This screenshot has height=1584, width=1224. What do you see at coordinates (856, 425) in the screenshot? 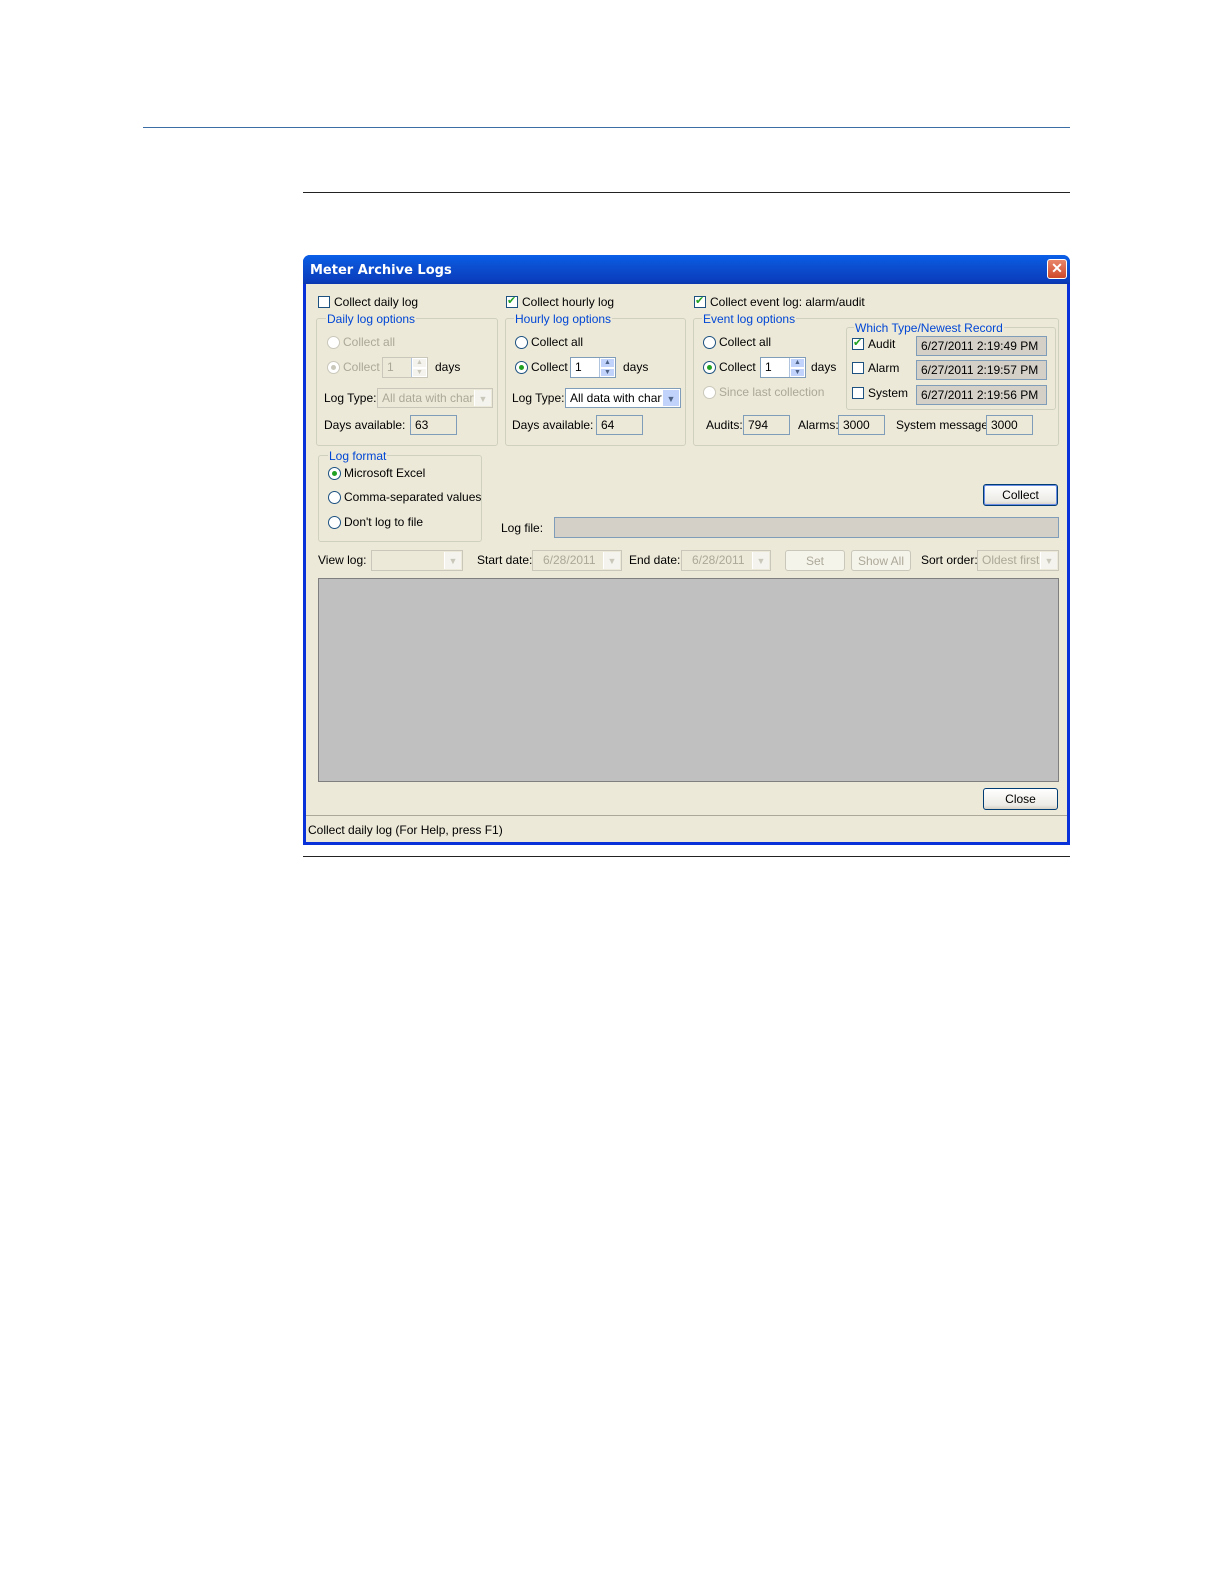
I see `alarms-count-value: 3000` at bounding box center [856, 425].